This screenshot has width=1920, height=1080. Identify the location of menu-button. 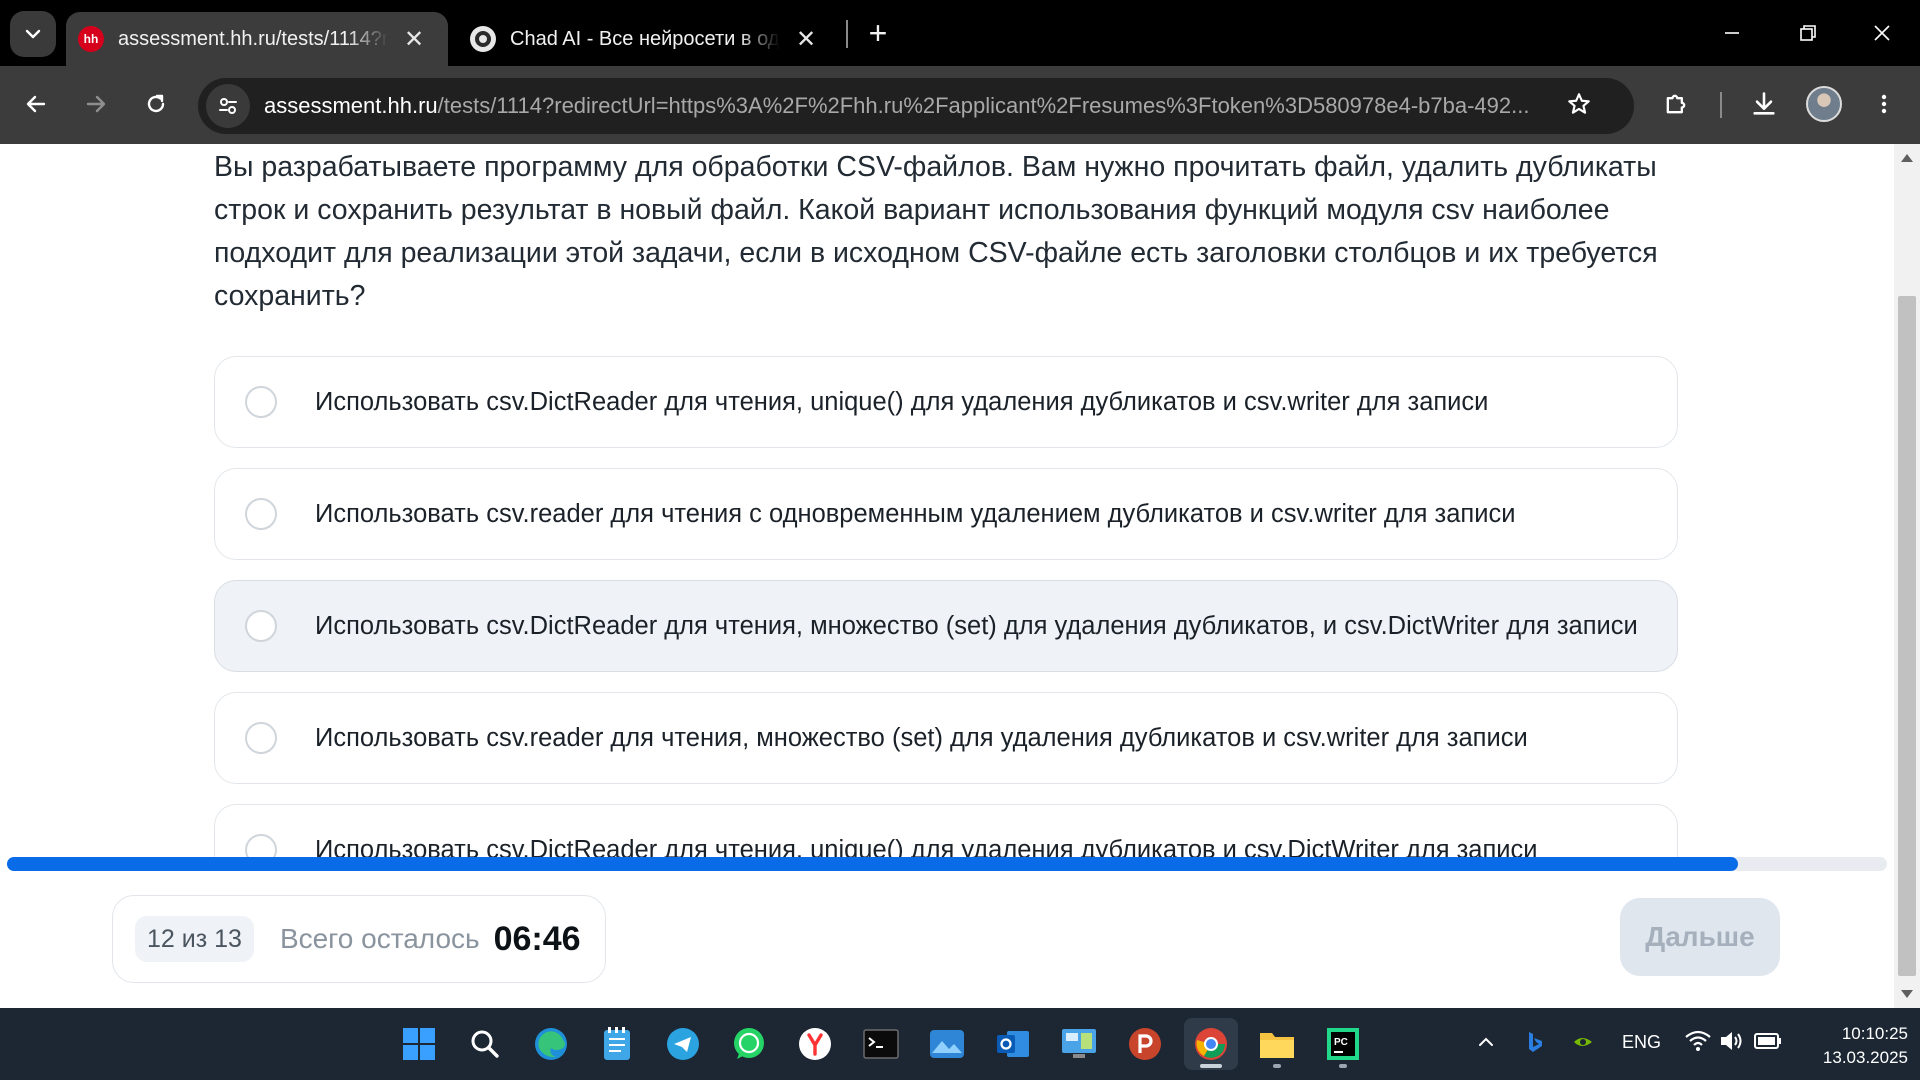
(1884, 104).